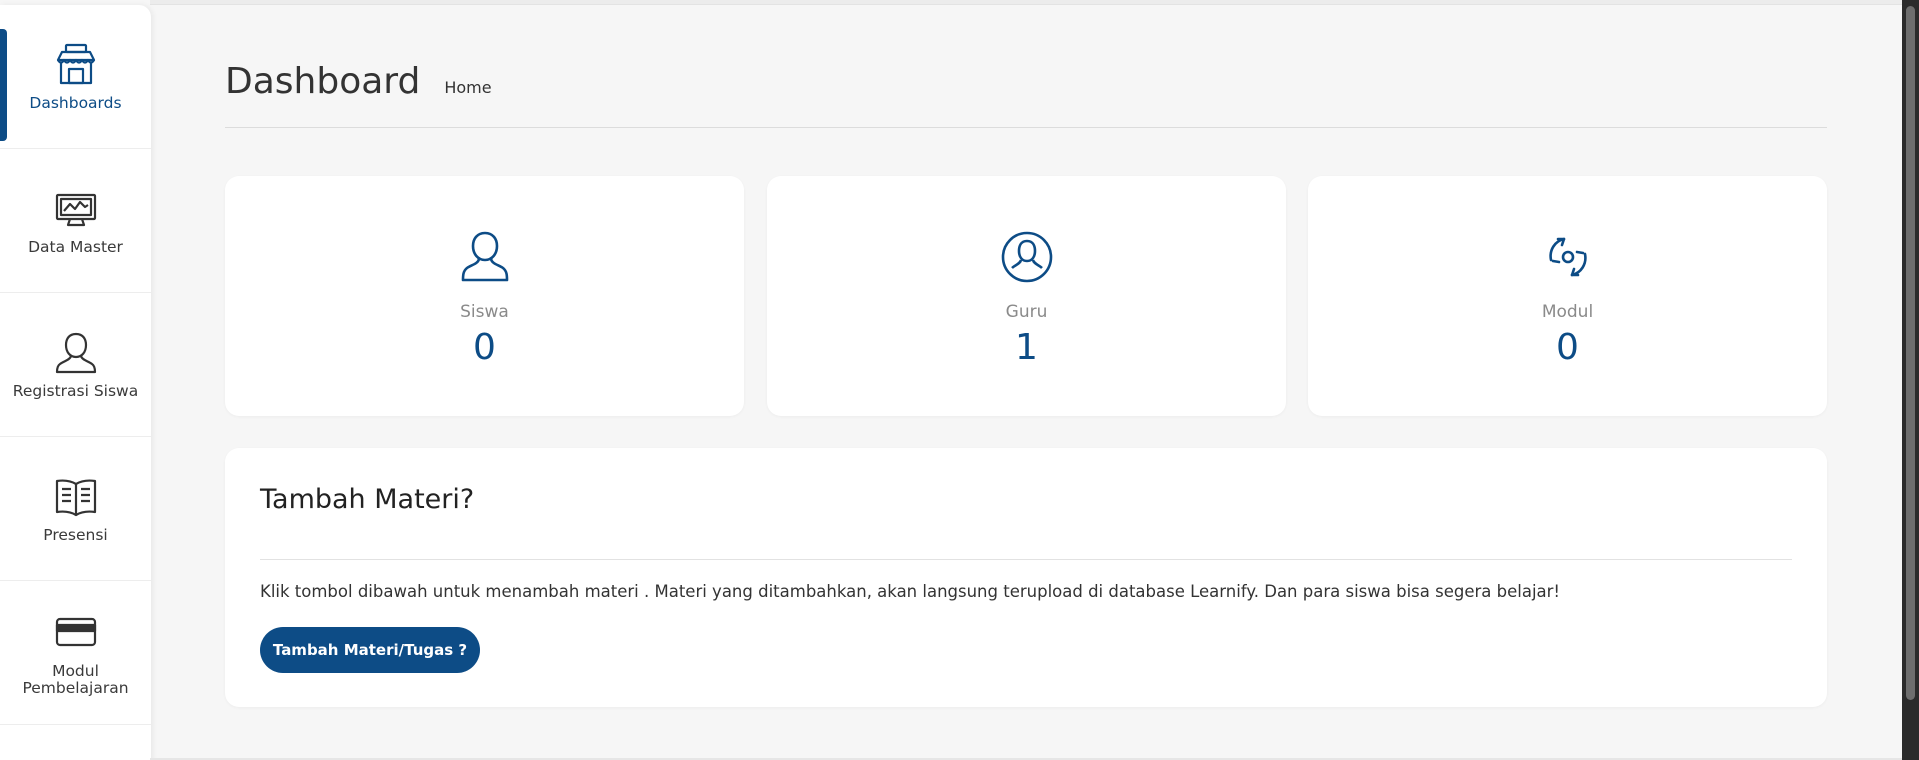 The height and width of the screenshot is (760, 1919). What do you see at coordinates (1026, 2) in the screenshot?
I see `top-strip` at bounding box center [1026, 2].